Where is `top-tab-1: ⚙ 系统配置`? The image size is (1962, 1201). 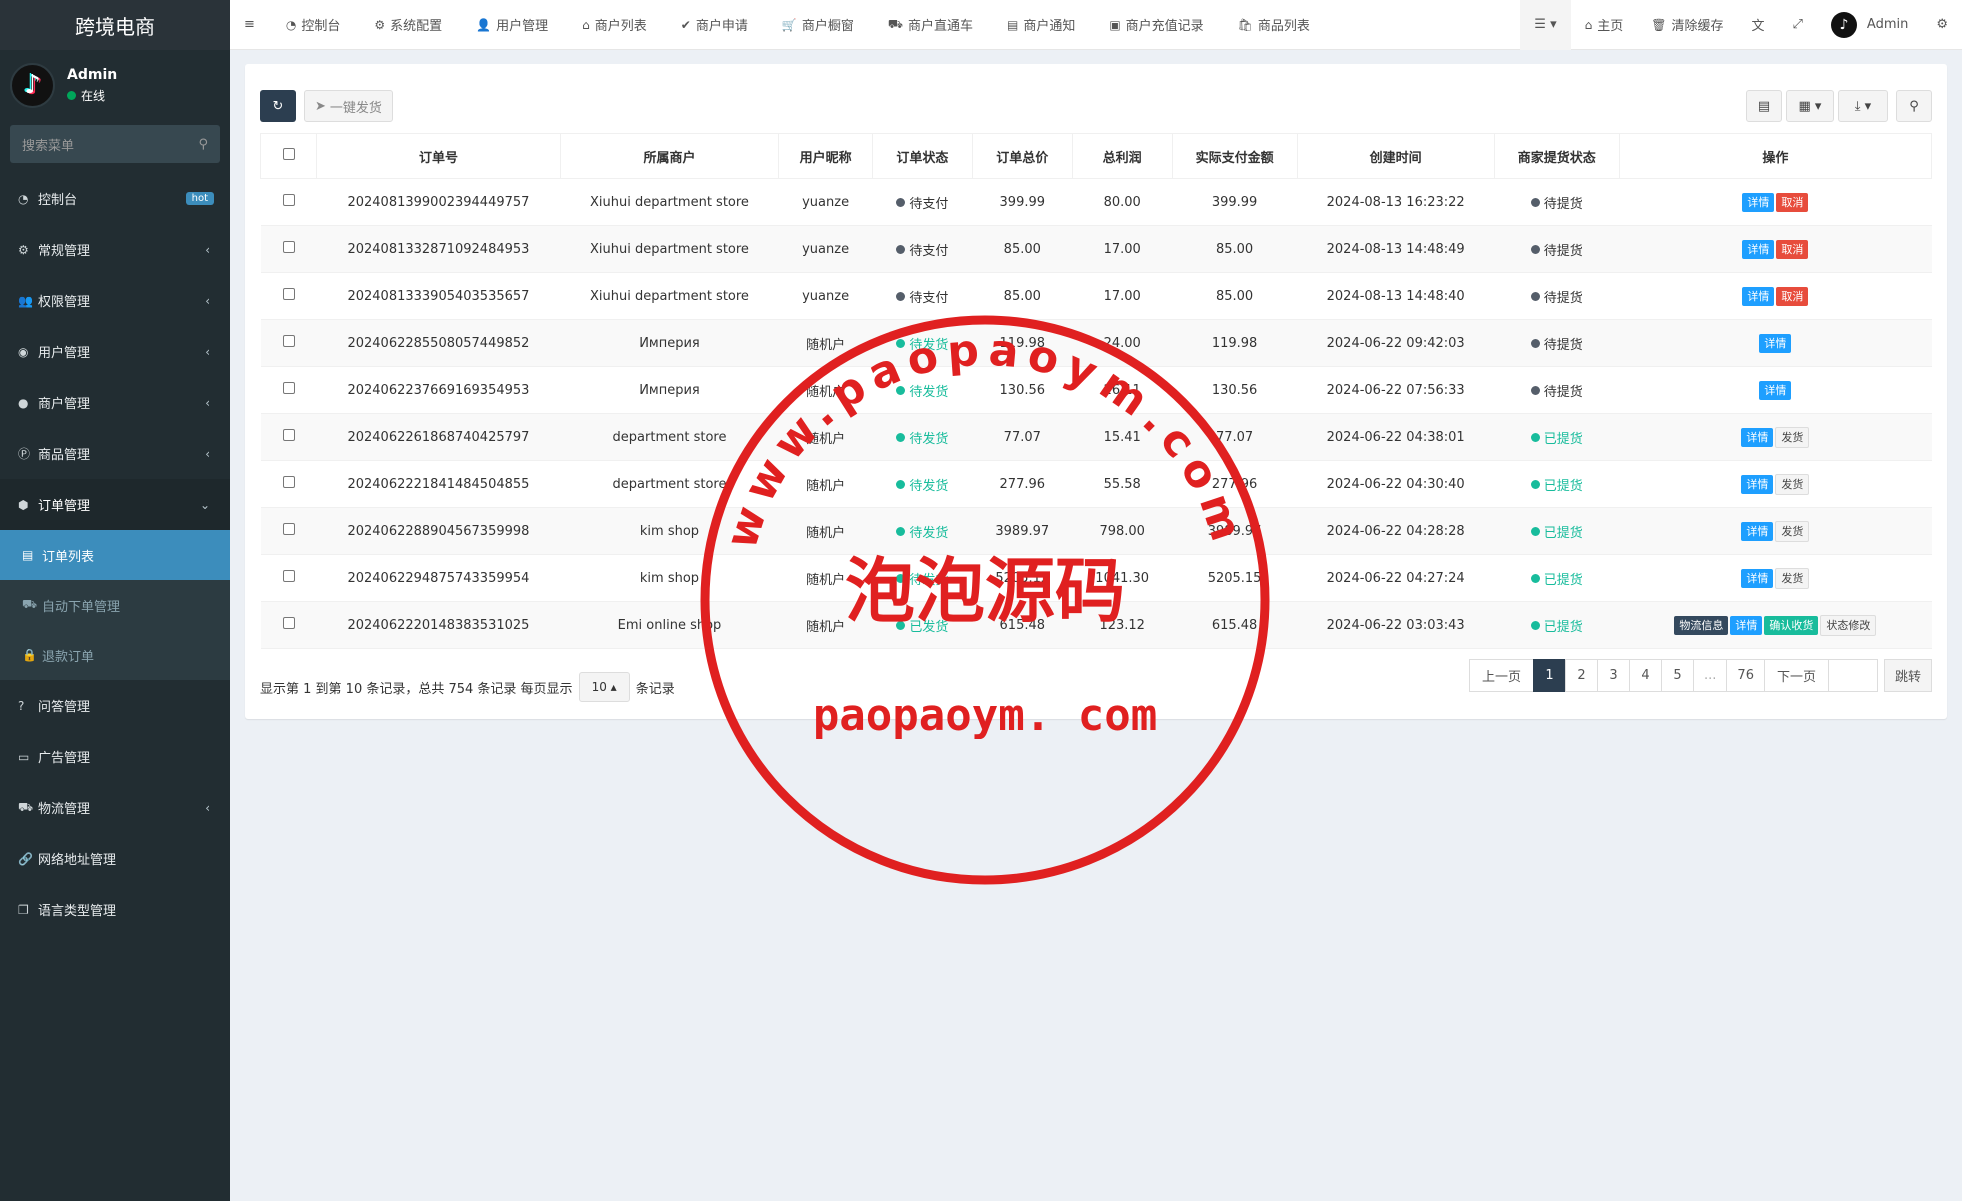 top-tab-1: ⚙ 系统配置 is located at coordinates (408, 25).